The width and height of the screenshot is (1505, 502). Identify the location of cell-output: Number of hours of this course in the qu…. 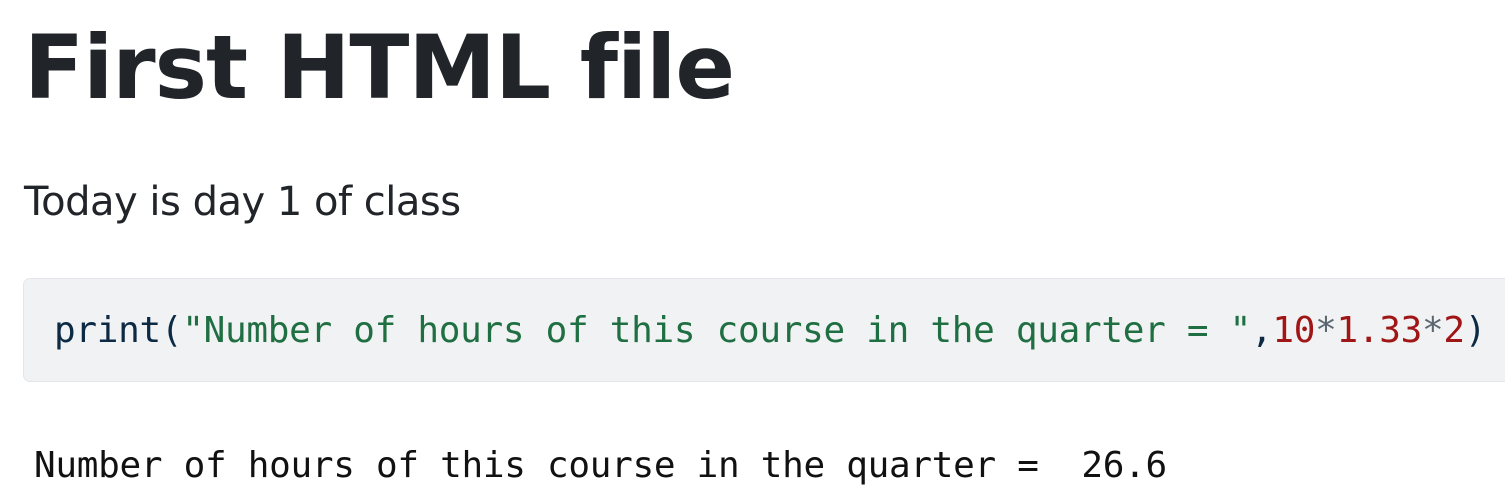
(600, 465).